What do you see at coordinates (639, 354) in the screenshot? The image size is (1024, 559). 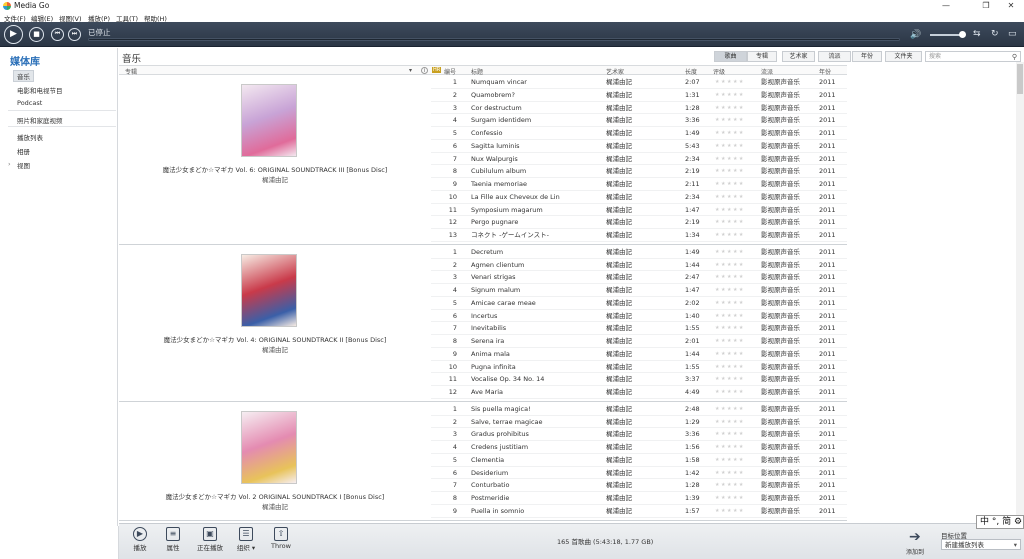 I see `track-row: 9 Anima mala 梶浦由記 1:44 影视原声音乐 2011 ★★★★★` at bounding box center [639, 354].